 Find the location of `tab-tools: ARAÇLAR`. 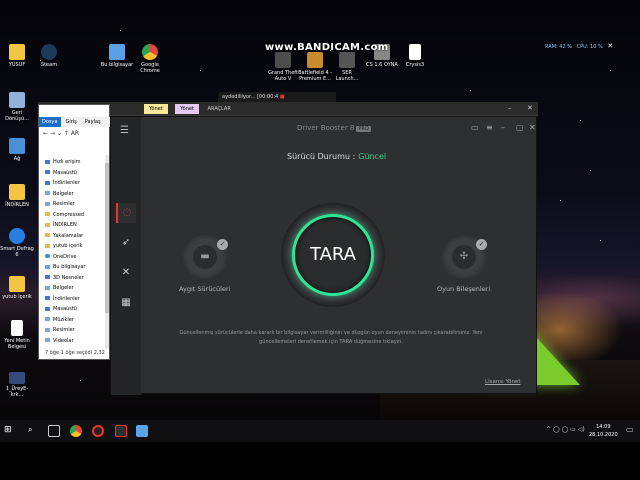

tab-tools: ARAÇLAR is located at coordinates (219, 109).